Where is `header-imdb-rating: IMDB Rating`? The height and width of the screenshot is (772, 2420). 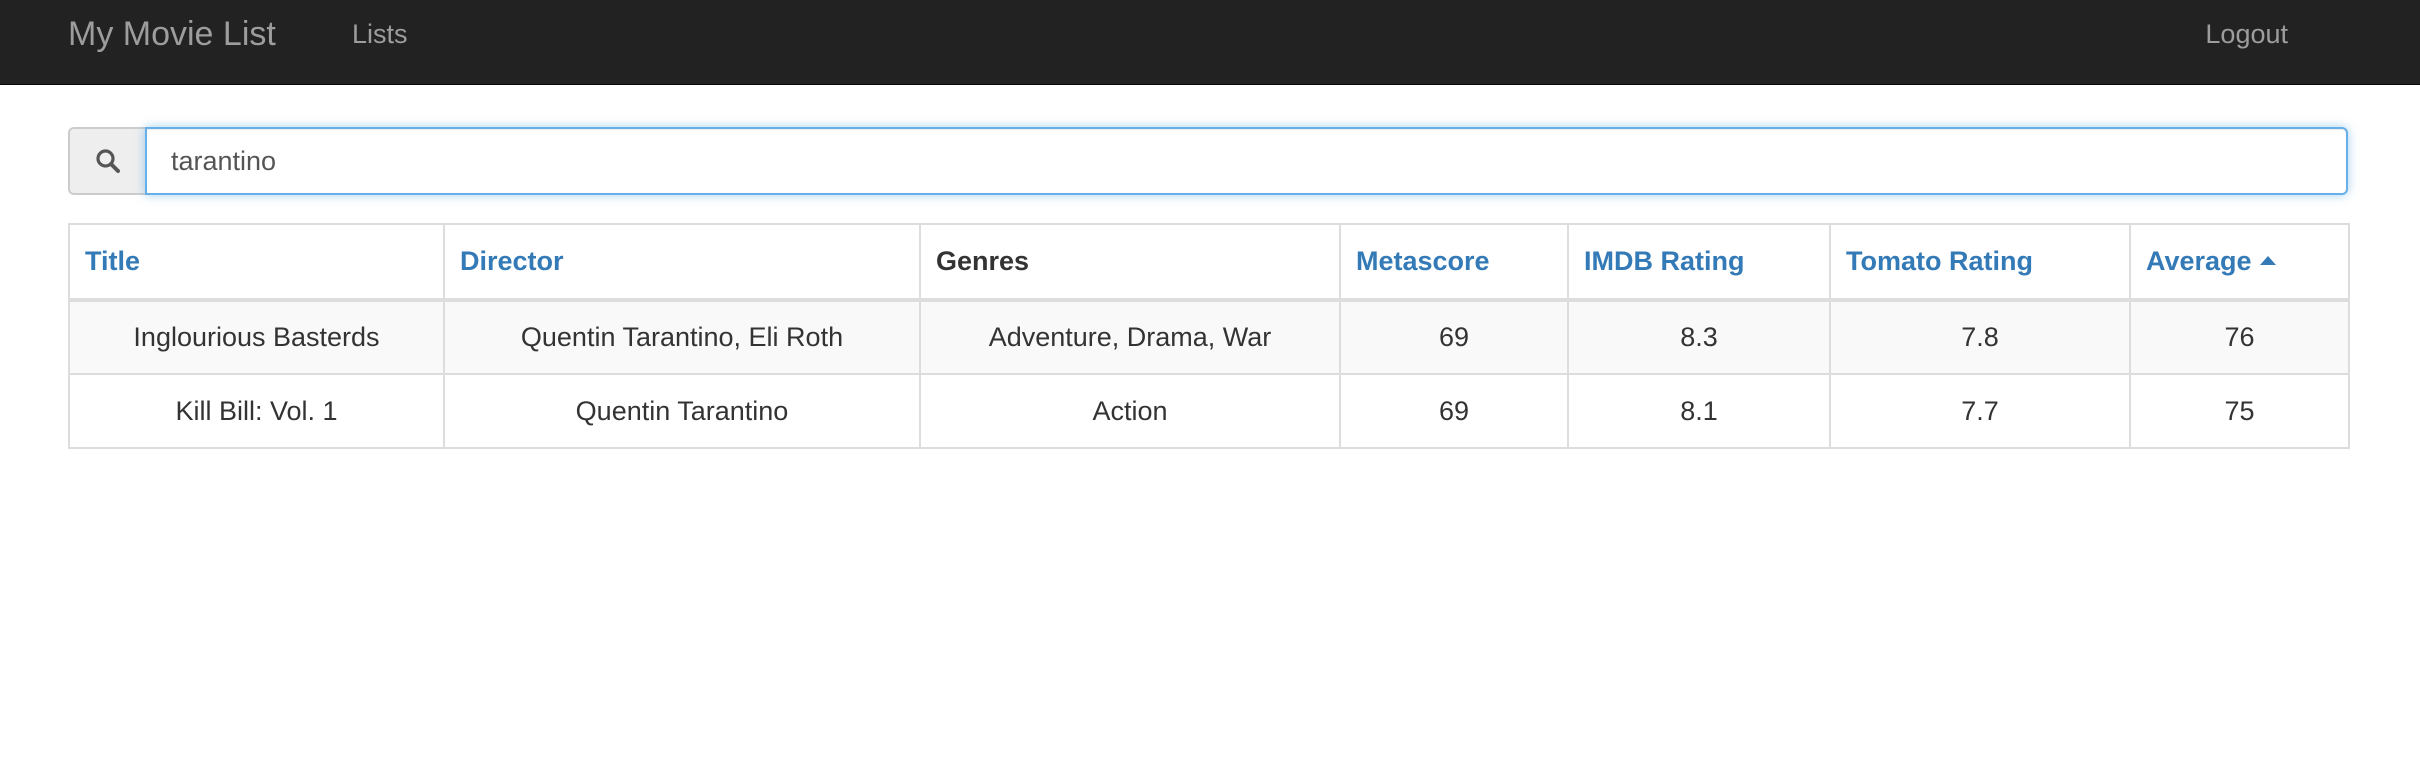
header-imdb-rating: IMDB Rating is located at coordinates (1699, 262).